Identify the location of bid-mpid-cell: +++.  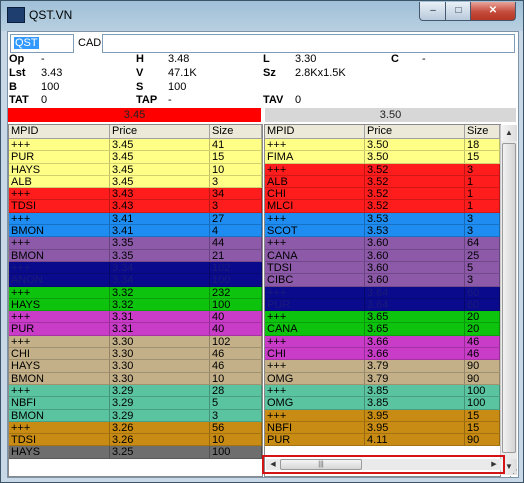
(59, 243).